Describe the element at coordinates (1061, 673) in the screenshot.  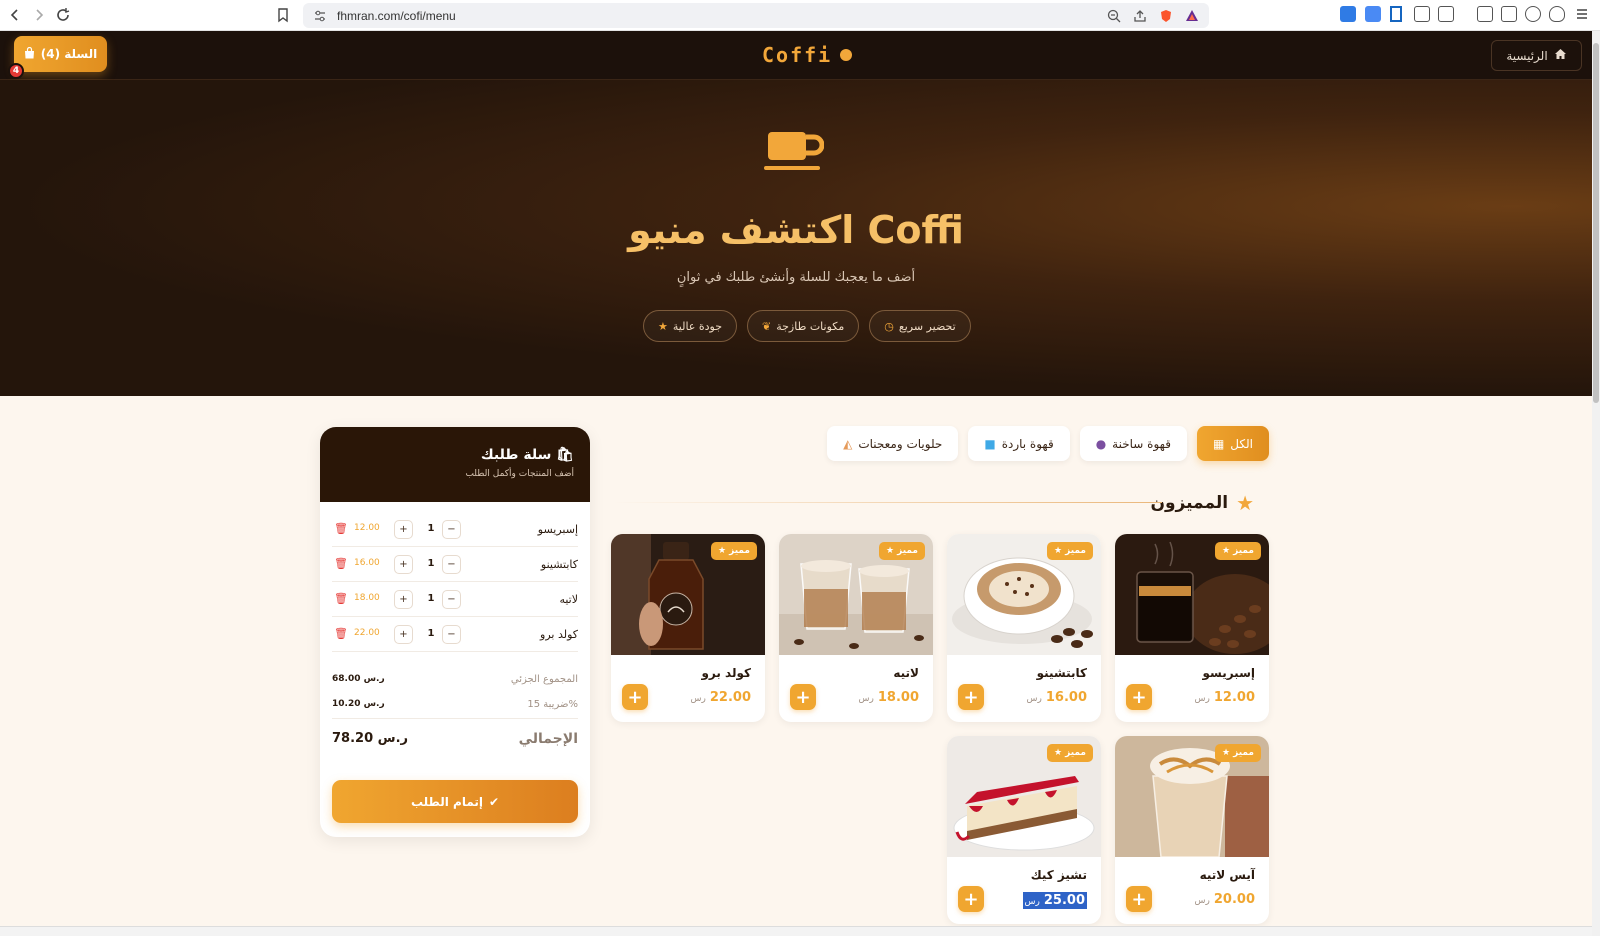
I see `product-name: كابتشينو` at that location.